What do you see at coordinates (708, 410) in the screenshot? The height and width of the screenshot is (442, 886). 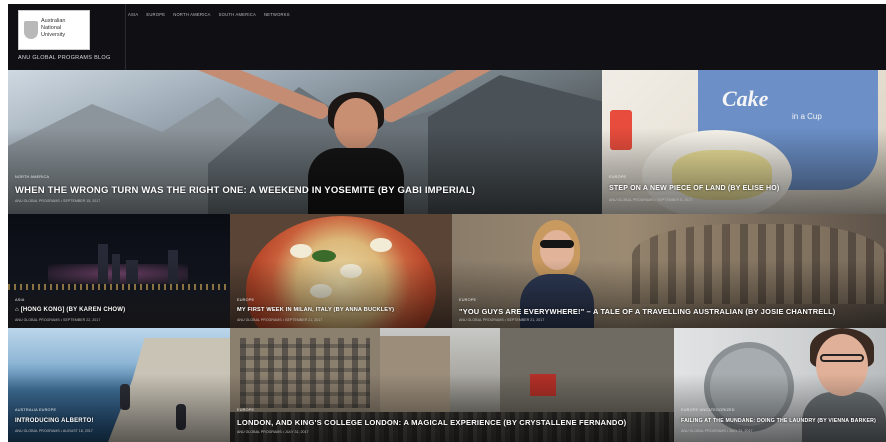 I see `post-category: EUROPE UNCATEGORIZED` at bounding box center [708, 410].